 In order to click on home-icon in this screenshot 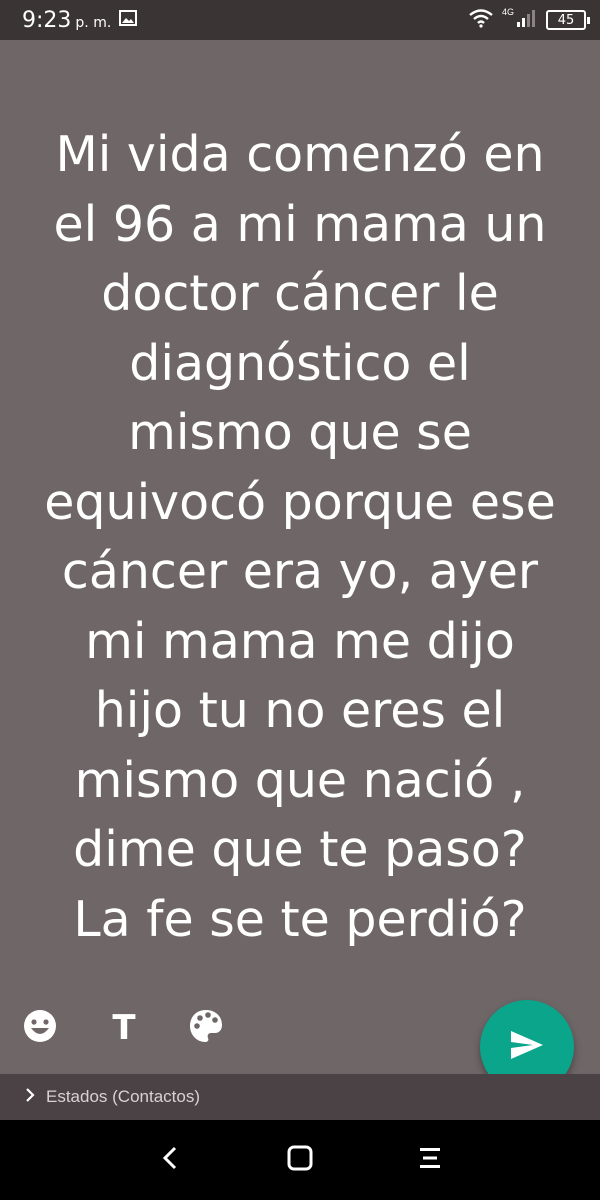, I will do `click(300, 1160)`.